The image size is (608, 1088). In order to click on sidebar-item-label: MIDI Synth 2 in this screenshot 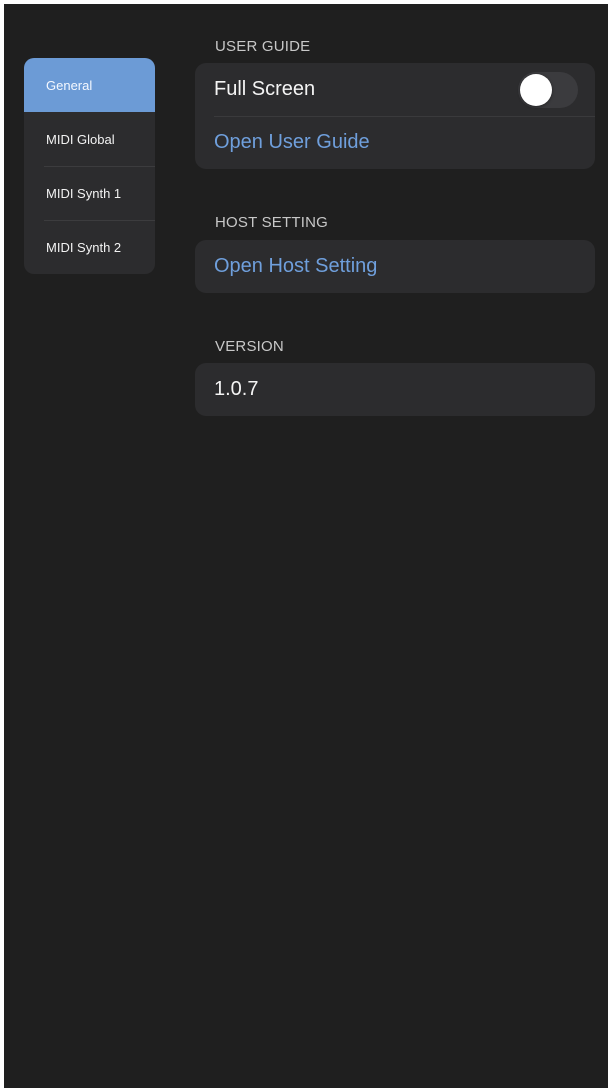, I will do `click(84, 247)`.